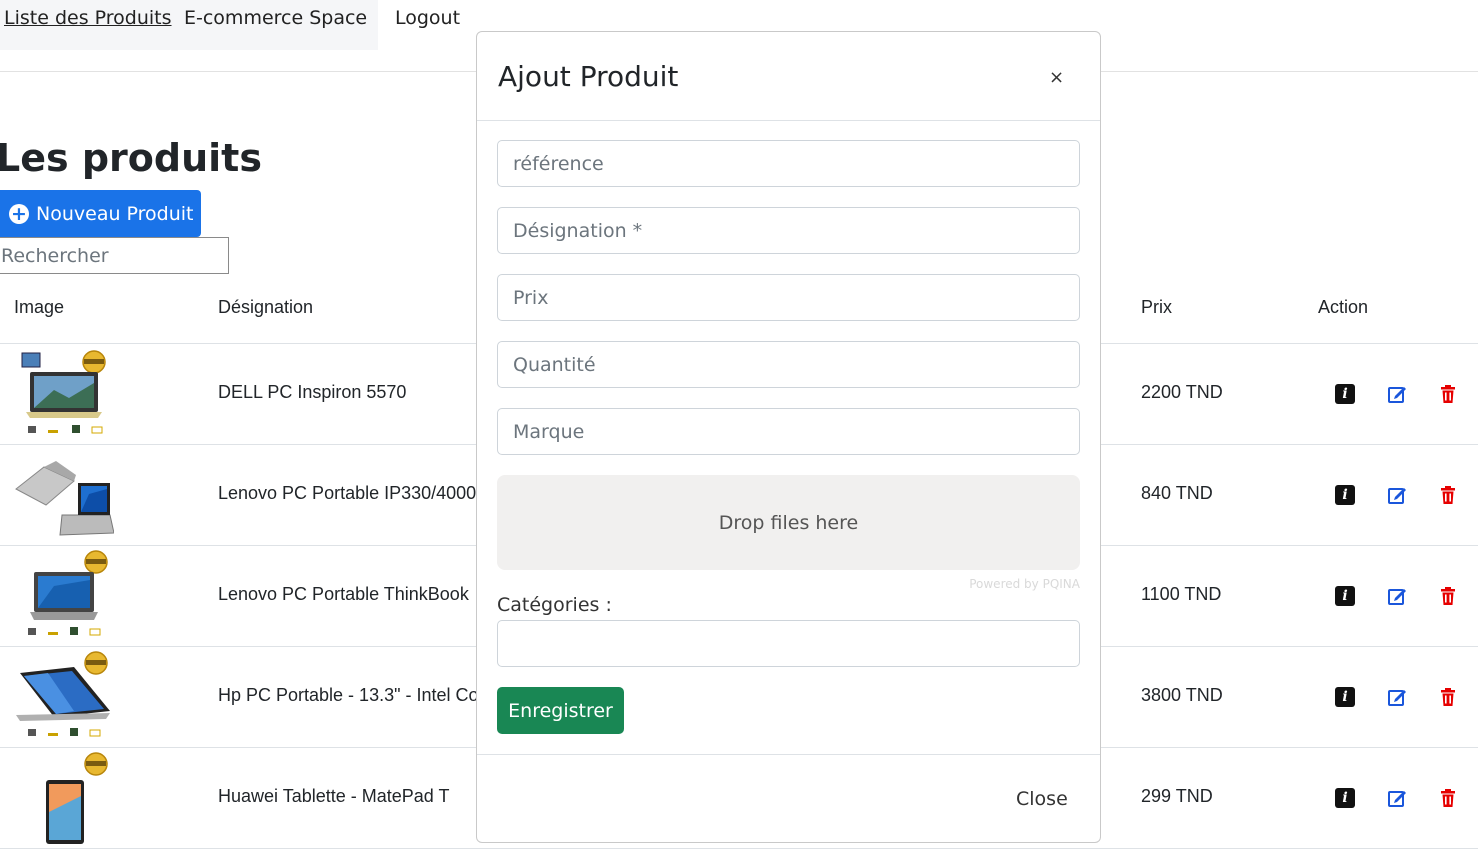 The height and width of the screenshot is (854, 1478). What do you see at coordinates (334, 796) in the screenshot?
I see `cell-designation: Huawei Tablette - MatePad T` at bounding box center [334, 796].